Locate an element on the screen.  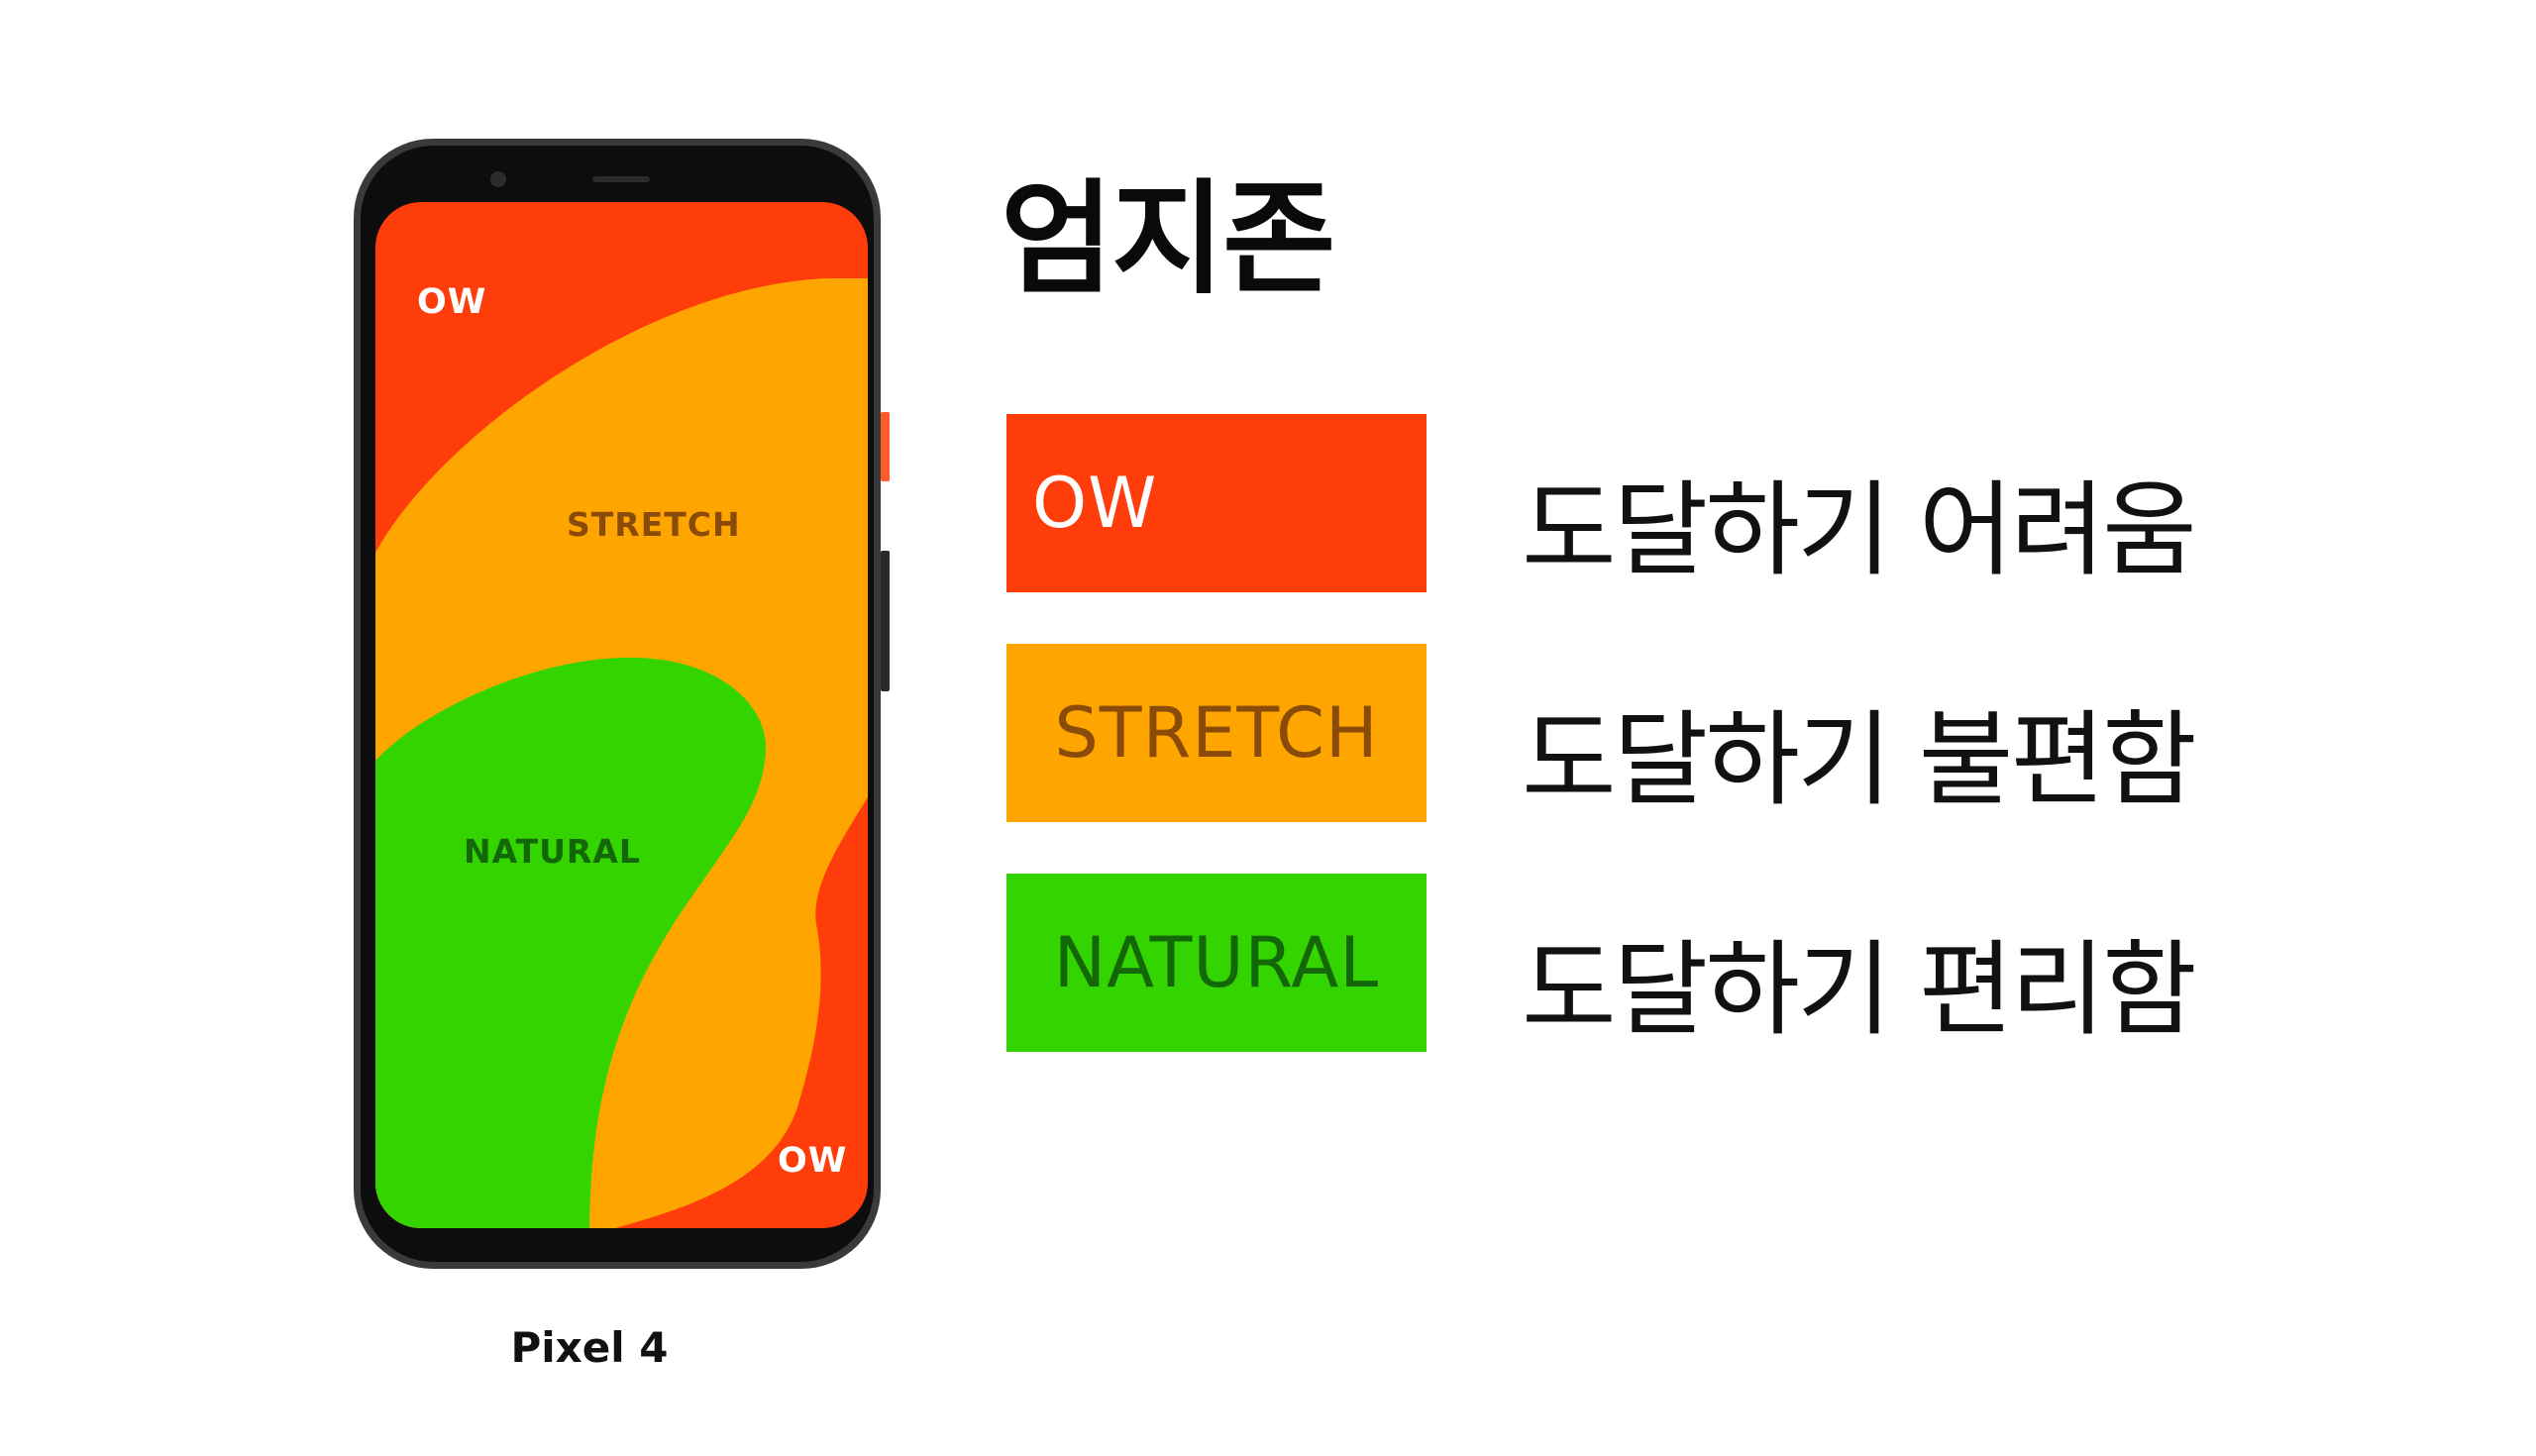
legend-swatch-natural: NATURAL is located at coordinates (1216, 963).